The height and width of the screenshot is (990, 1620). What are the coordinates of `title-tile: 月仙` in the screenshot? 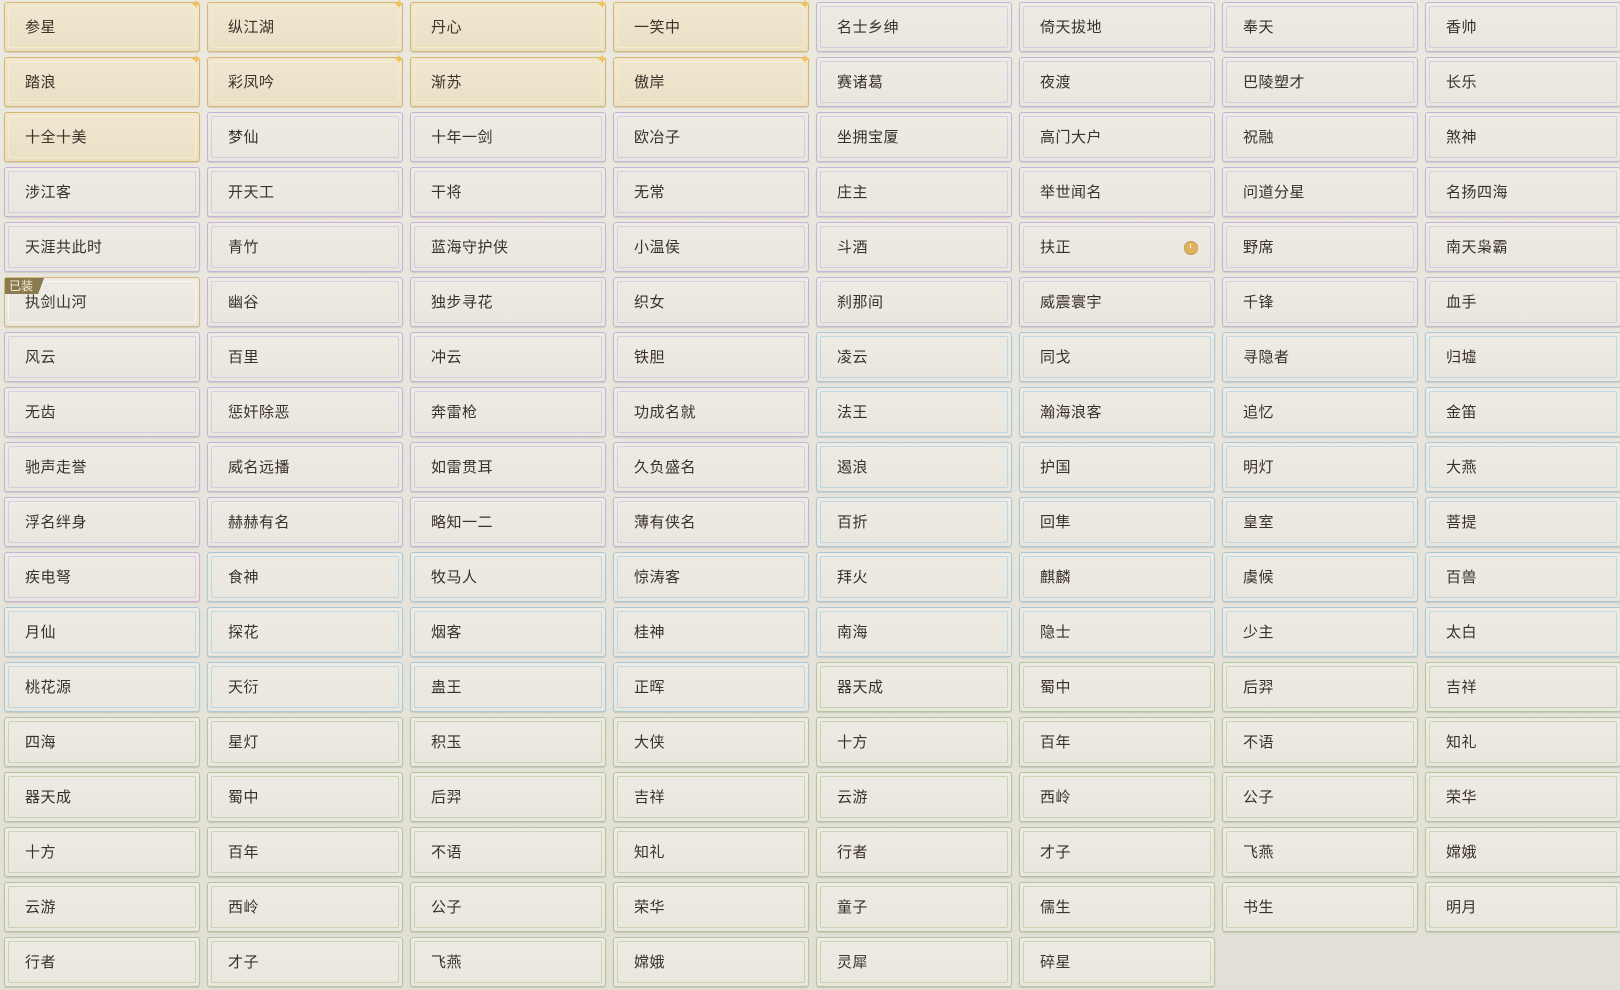 It's located at (102, 632).